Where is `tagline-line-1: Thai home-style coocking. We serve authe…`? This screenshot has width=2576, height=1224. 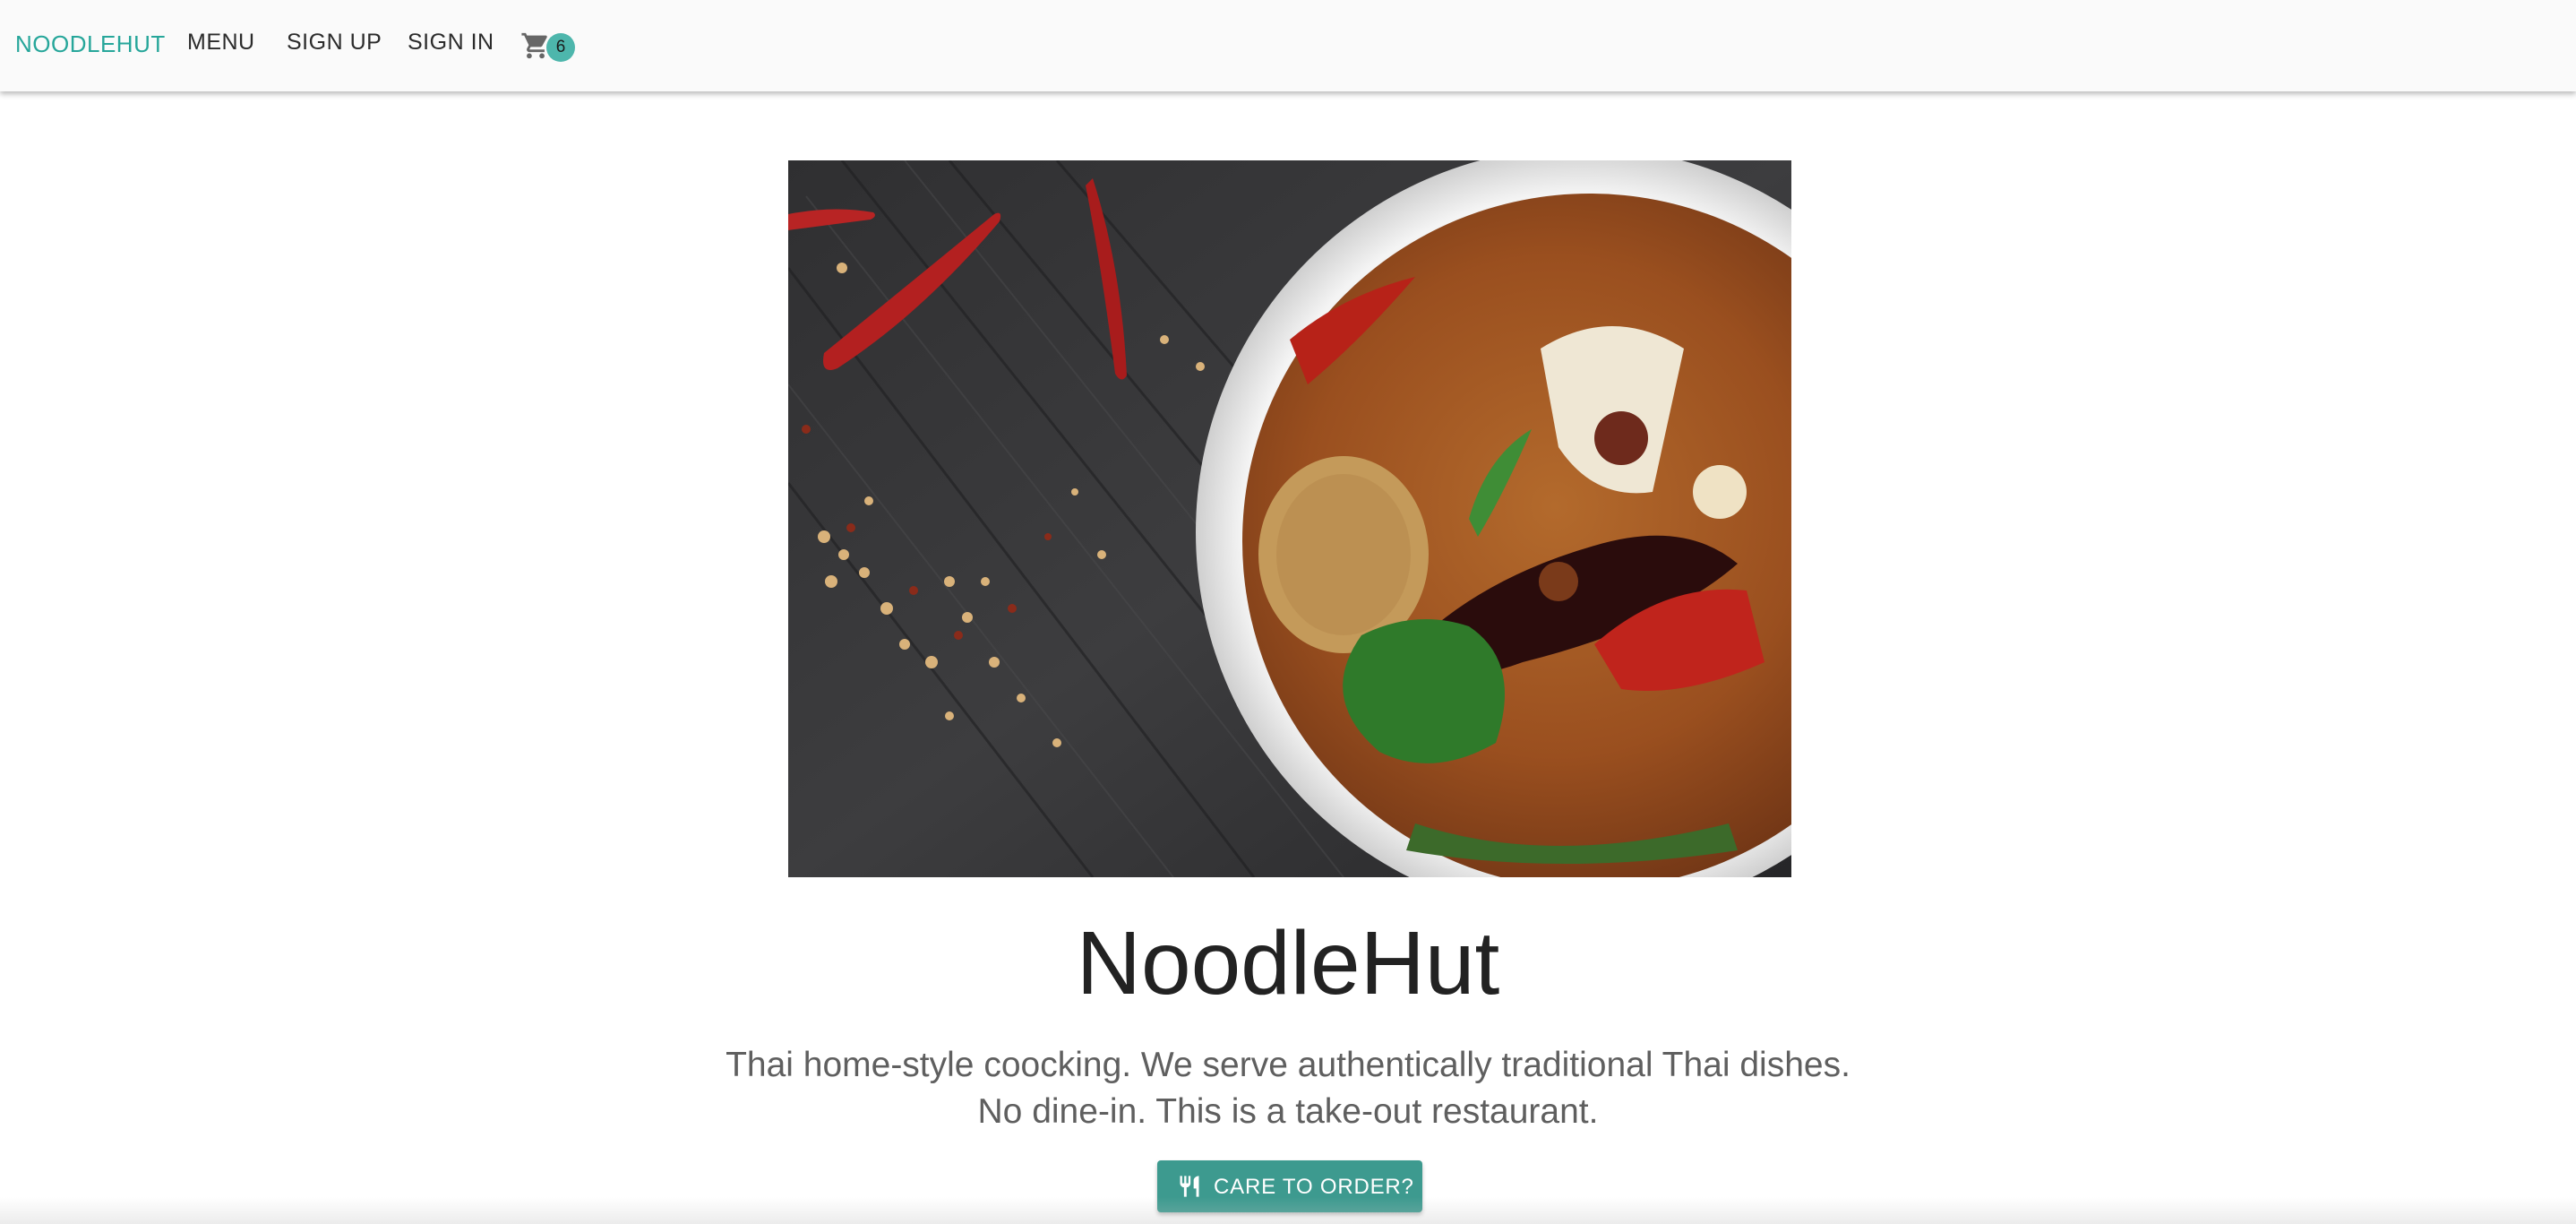
tagline-line-1: Thai home-style coocking. We serve authe… is located at coordinates (1288, 1065).